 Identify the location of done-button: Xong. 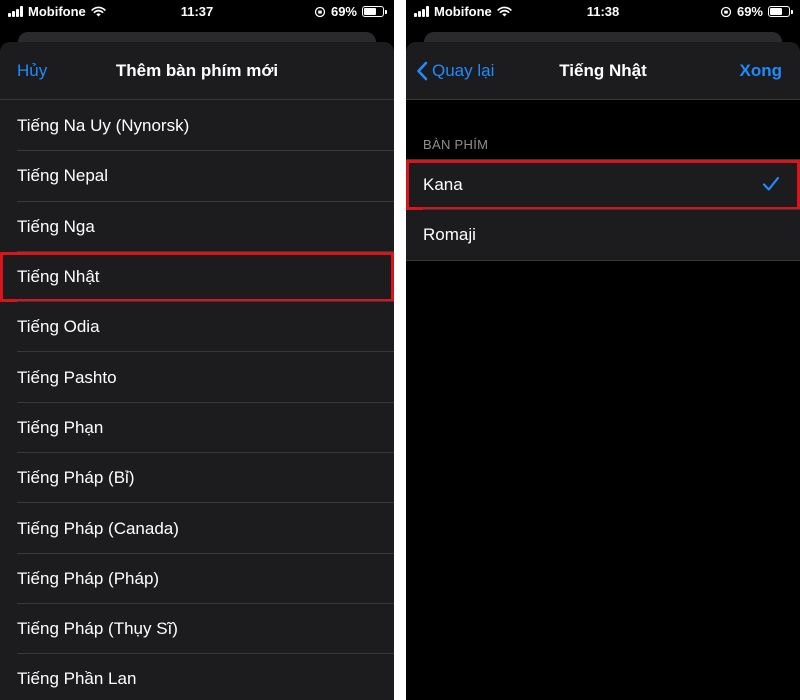
(761, 71).